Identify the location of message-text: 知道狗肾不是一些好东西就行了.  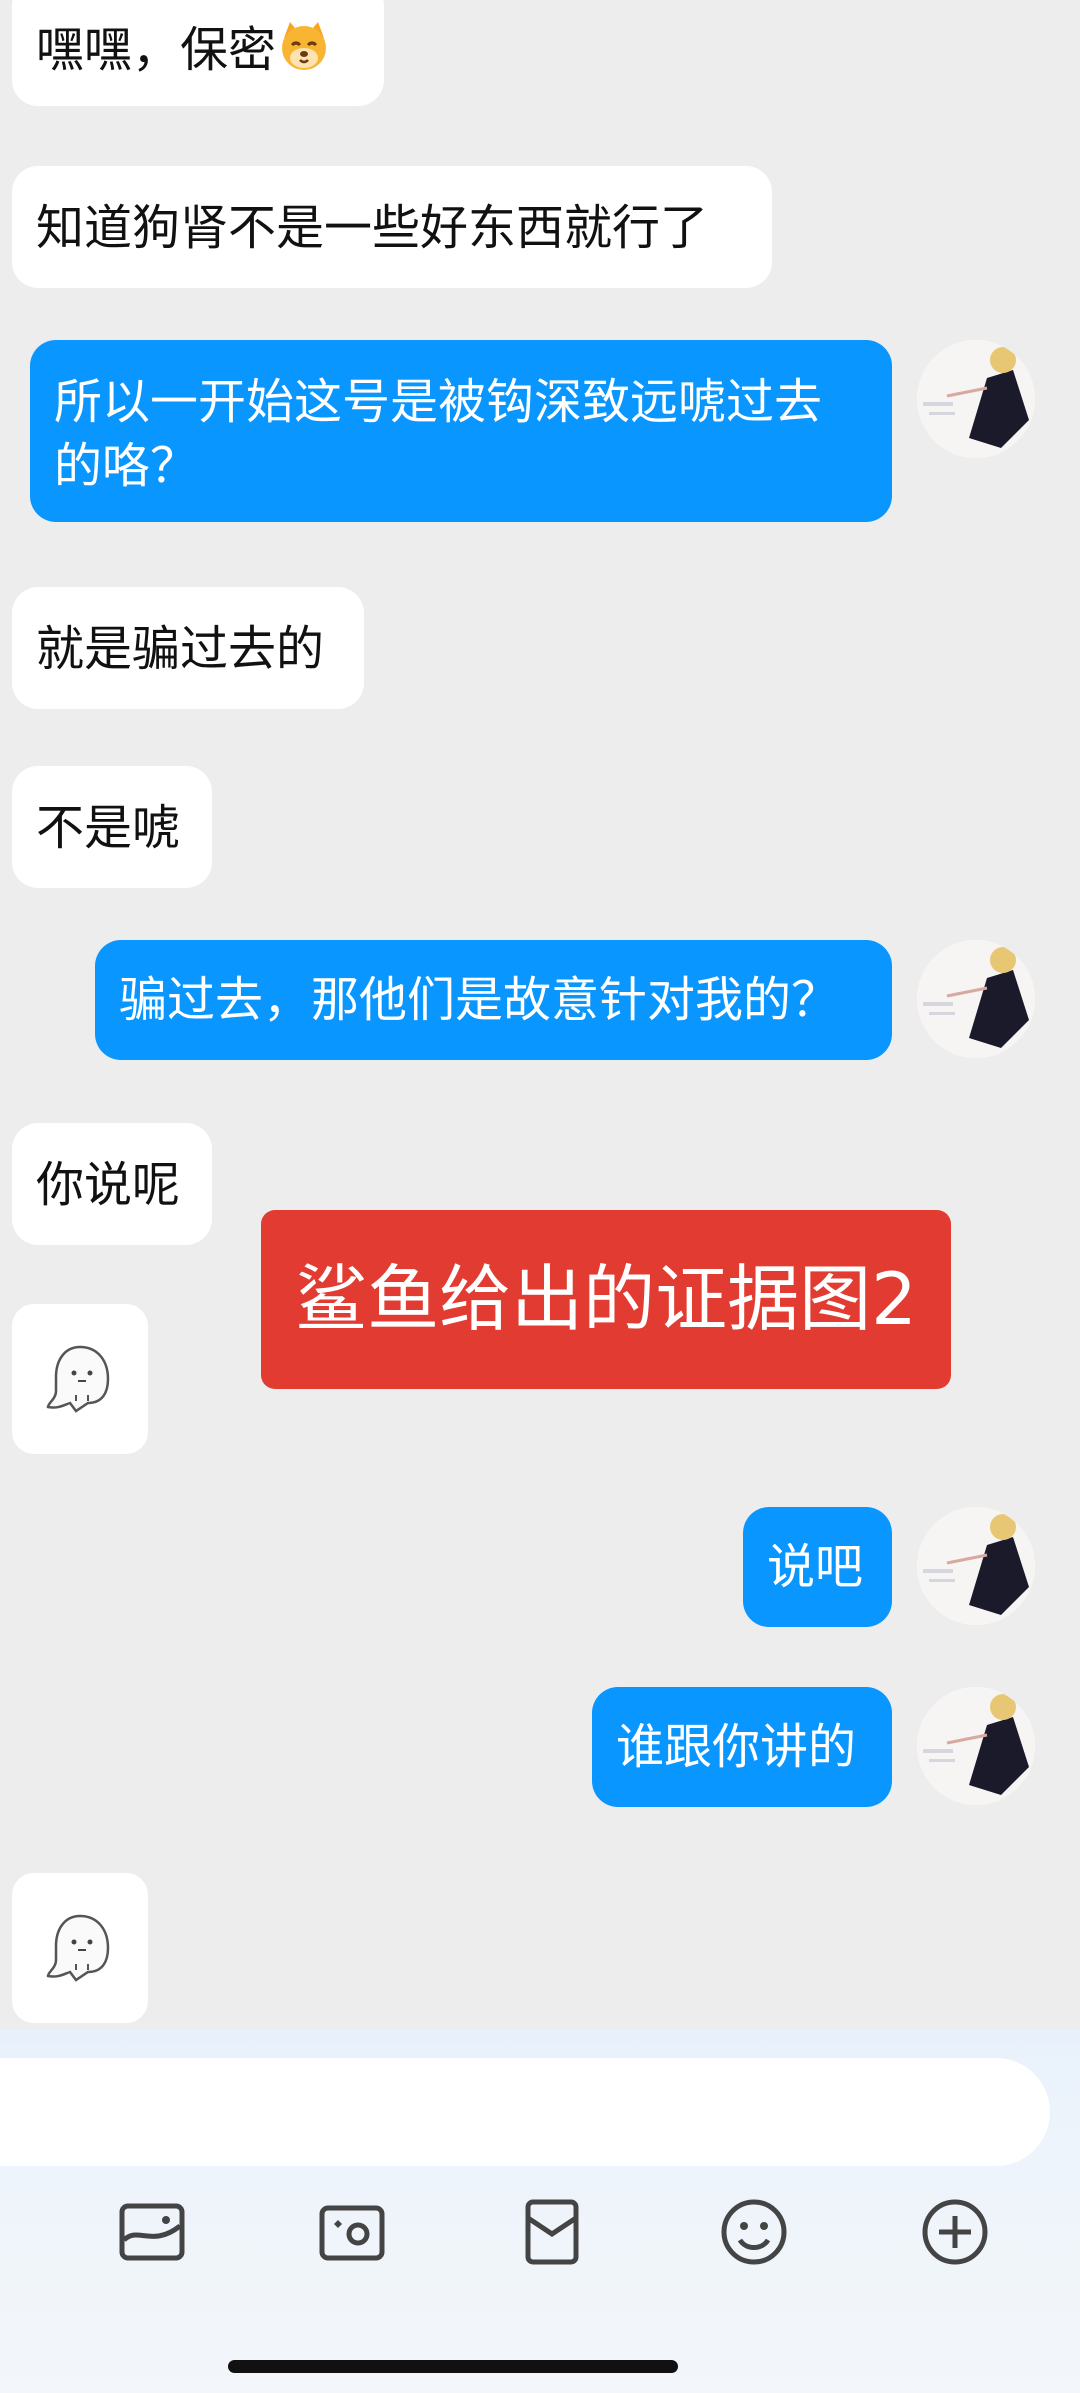
(372, 228).